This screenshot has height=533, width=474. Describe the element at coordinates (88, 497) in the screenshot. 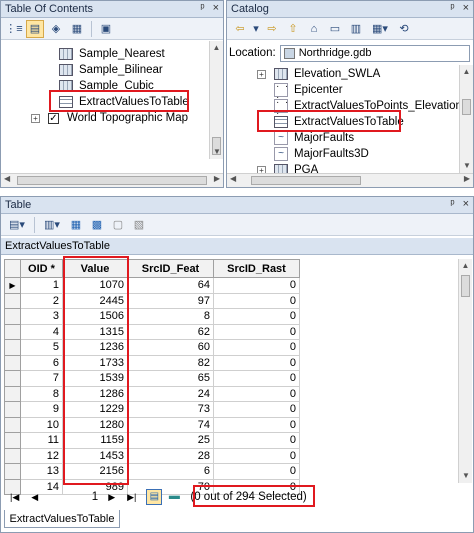

I see `current-record-field: 1` at that location.